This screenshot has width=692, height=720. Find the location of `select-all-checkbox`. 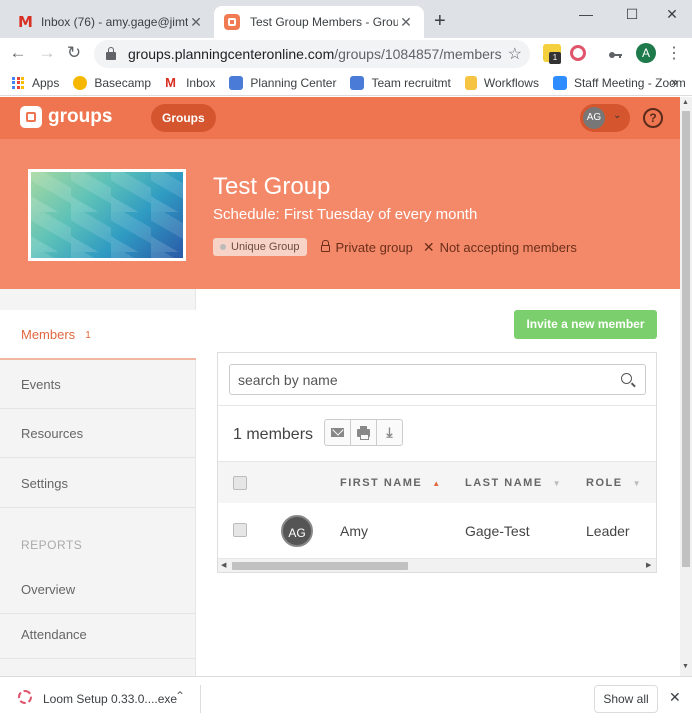

select-all-checkbox is located at coordinates (240, 483).